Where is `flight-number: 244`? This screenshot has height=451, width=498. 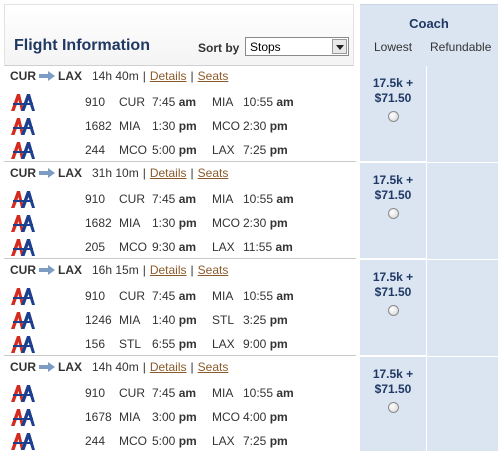
flight-number: 244 is located at coordinates (95, 441).